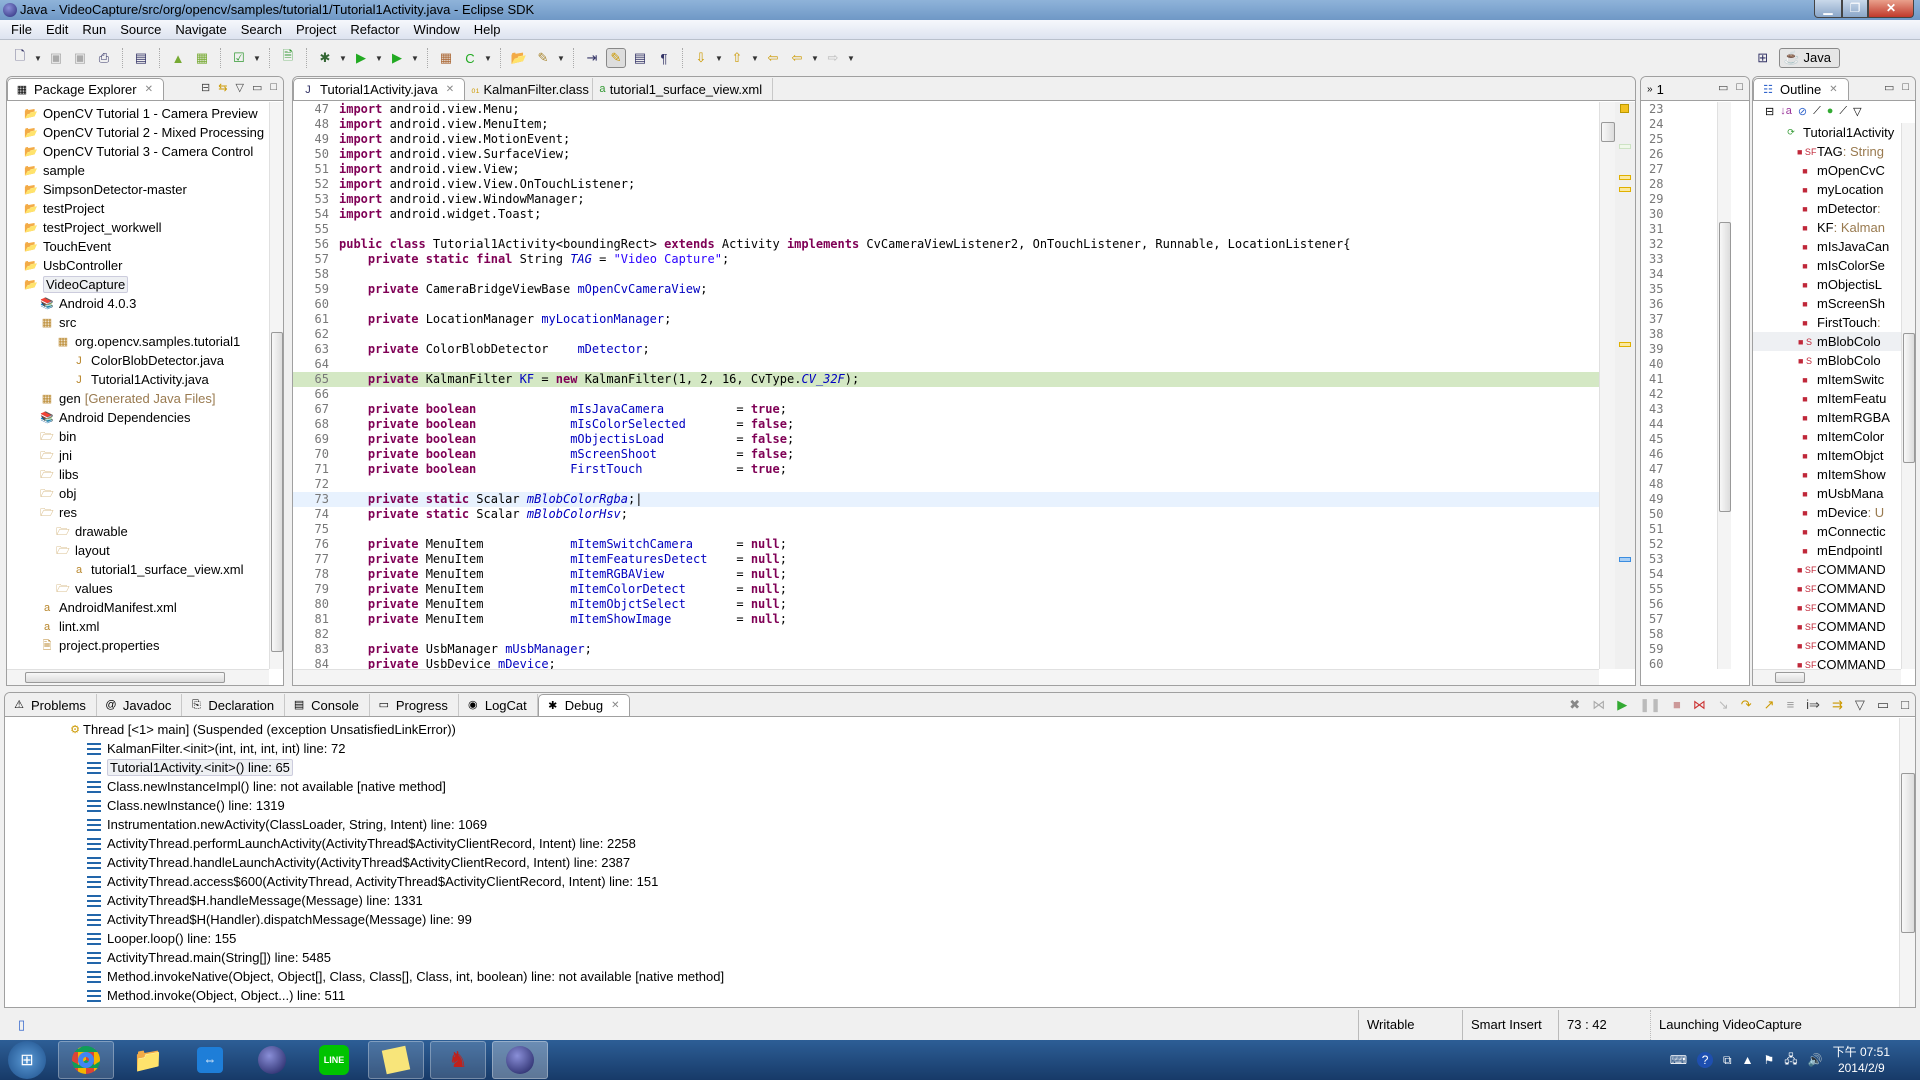 Image resolution: width=1920 pixels, height=1080 pixels. Describe the element at coordinates (1650, 705) in the screenshot. I see `suspend-icon: ❚❚` at that location.